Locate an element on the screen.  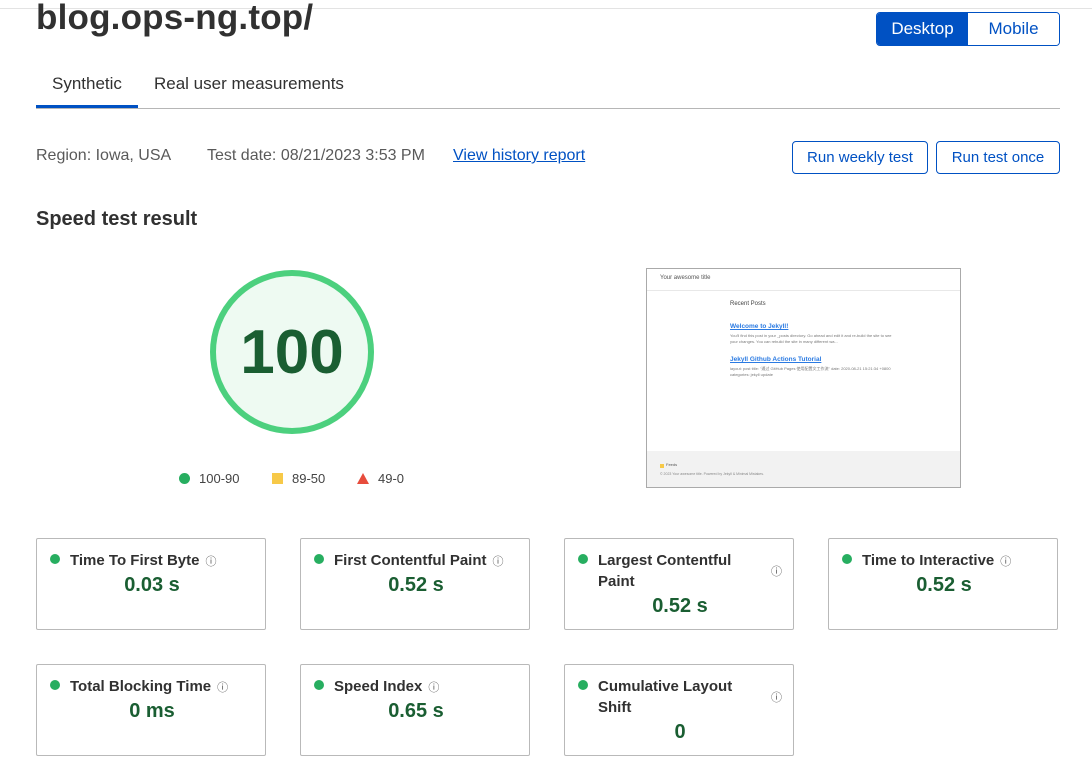
preview-post-title: Jekyll Github Actions Tutorial is located at coordinates (776, 359).